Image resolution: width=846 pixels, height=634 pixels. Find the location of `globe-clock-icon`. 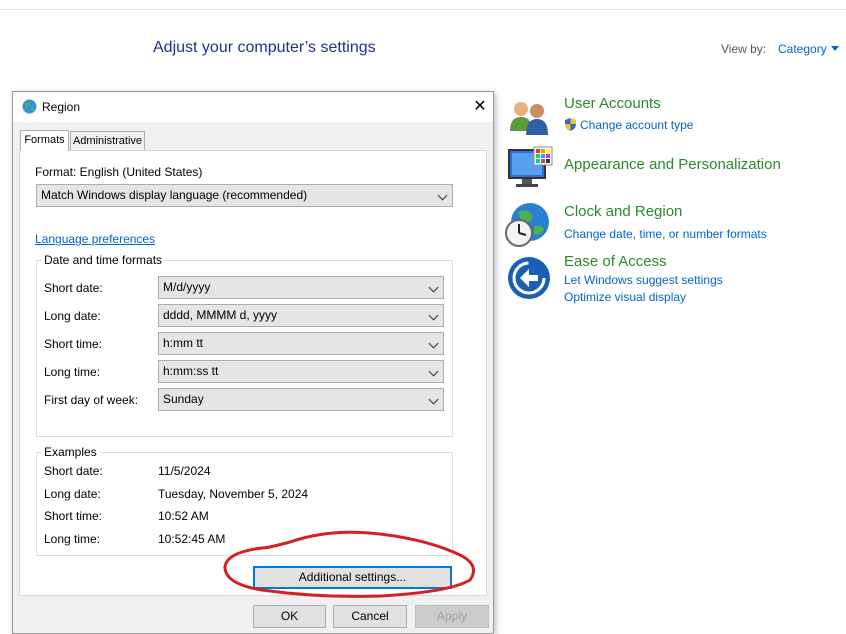

globe-clock-icon is located at coordinates (527, 225).